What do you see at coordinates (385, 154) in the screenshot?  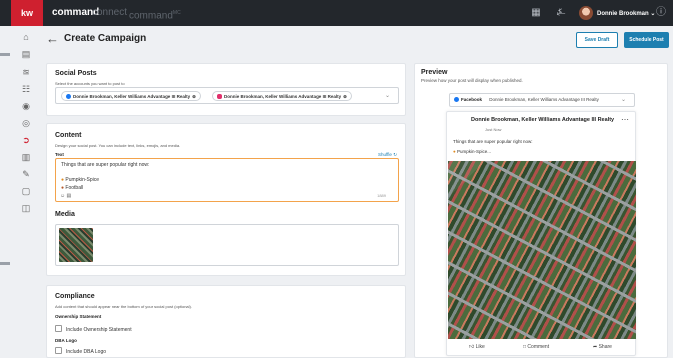 I see `shuffle-label: Shuffle` at bounding box center [385, 154].